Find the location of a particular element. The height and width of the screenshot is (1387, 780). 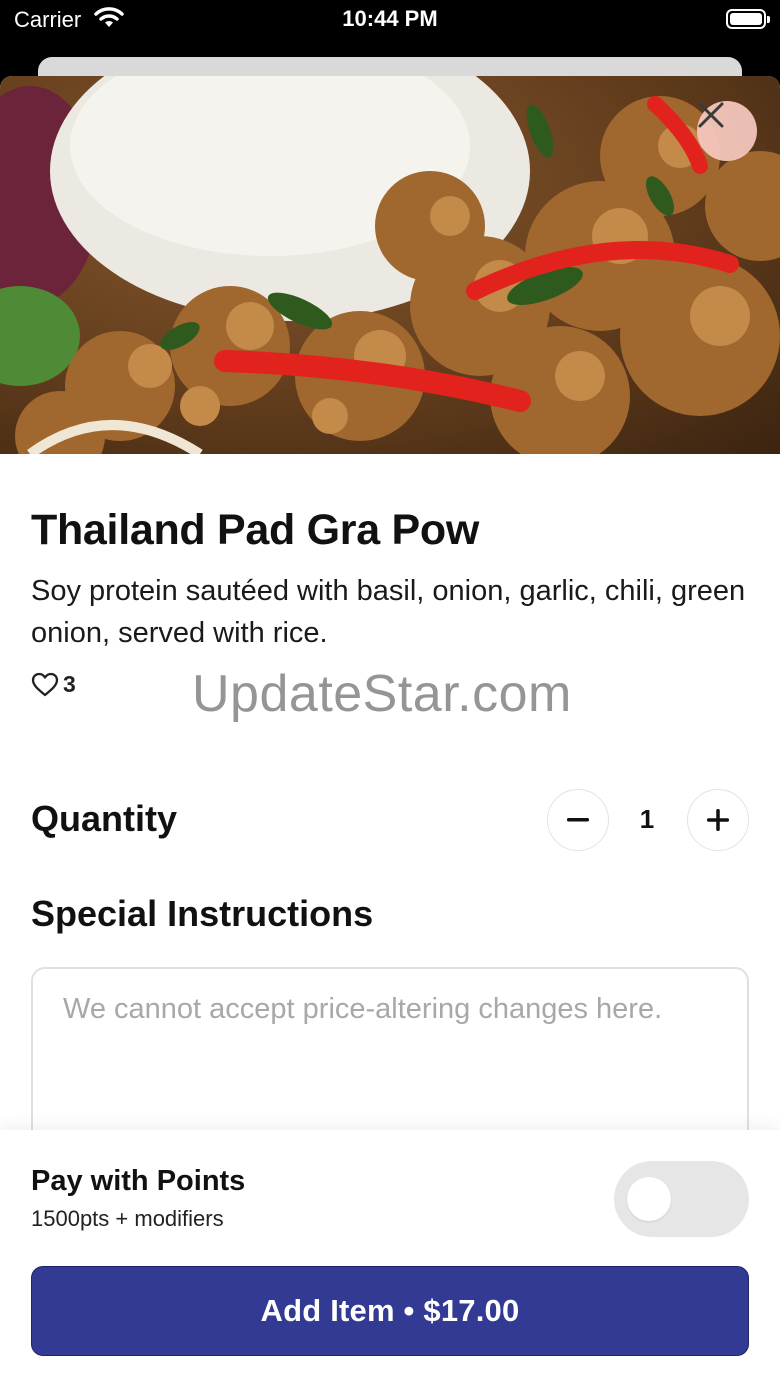

likes-count: 3 is located at coordinates (69, 684).